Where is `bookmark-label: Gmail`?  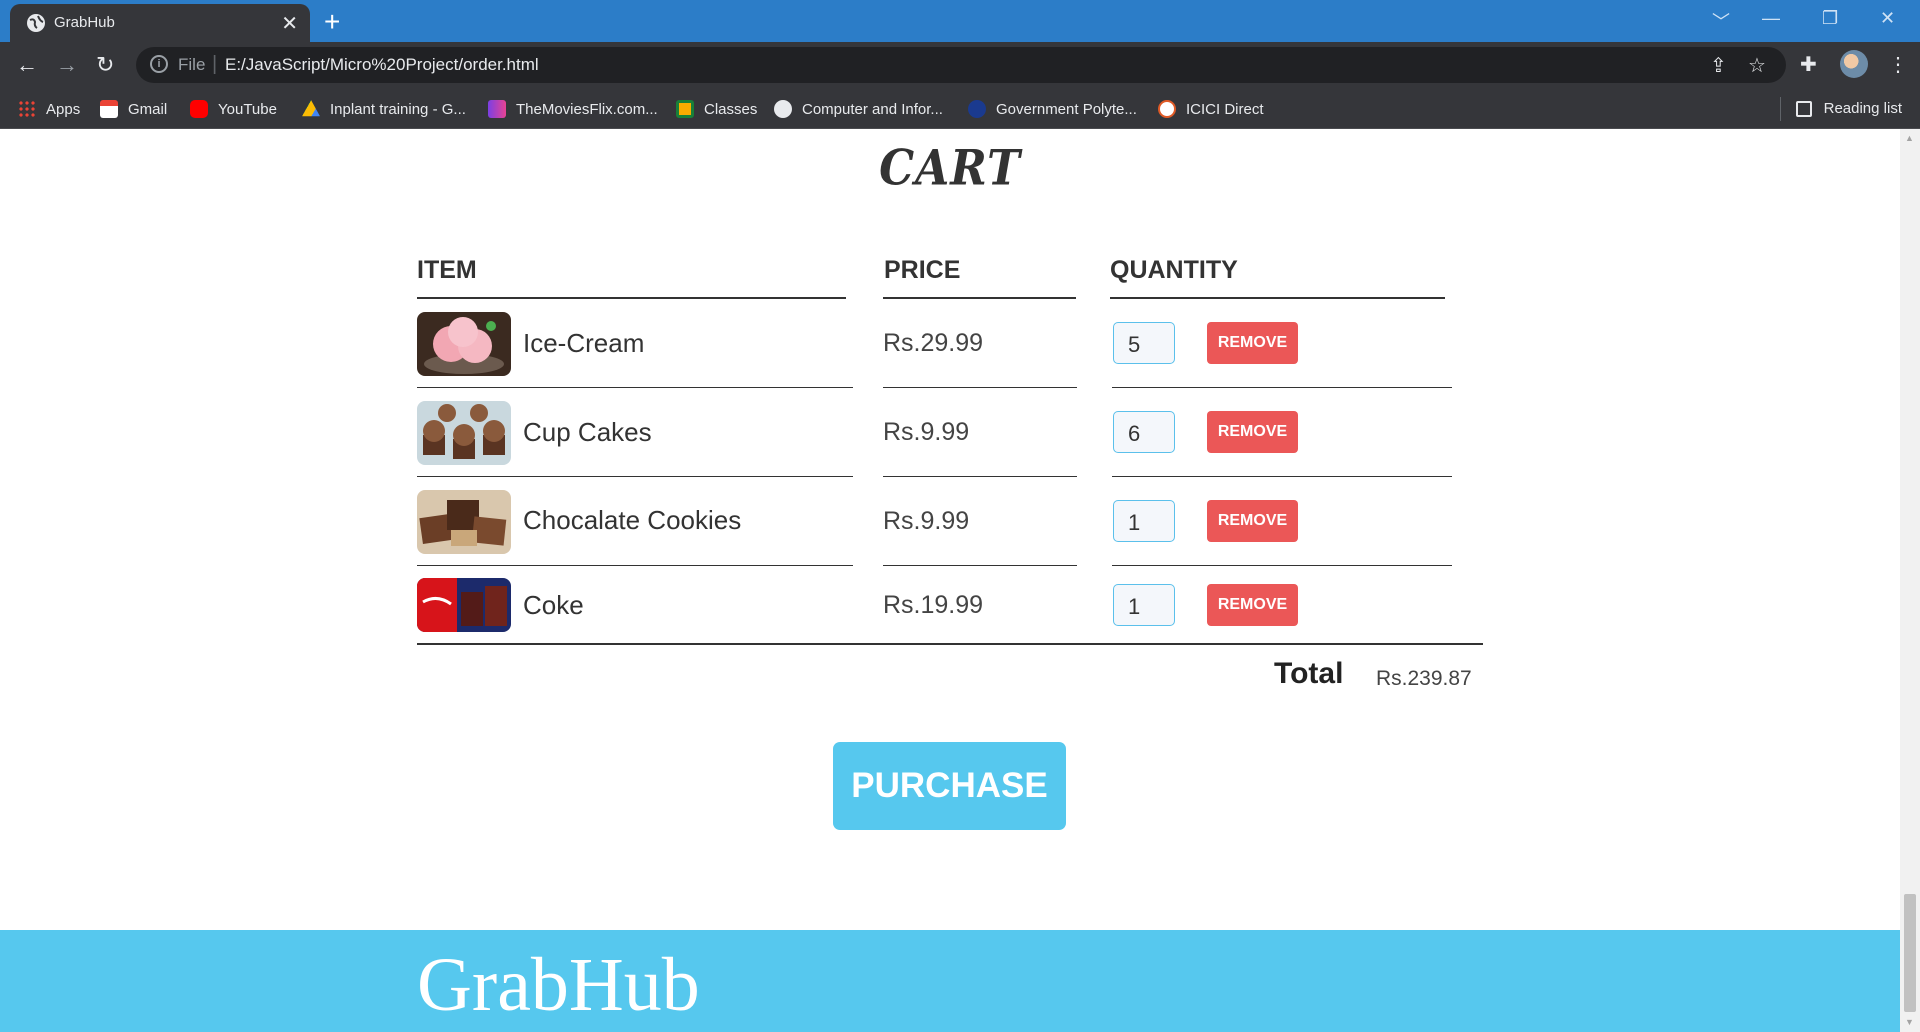 bookmark-label: Gmail is located at coordinates (148, 109).